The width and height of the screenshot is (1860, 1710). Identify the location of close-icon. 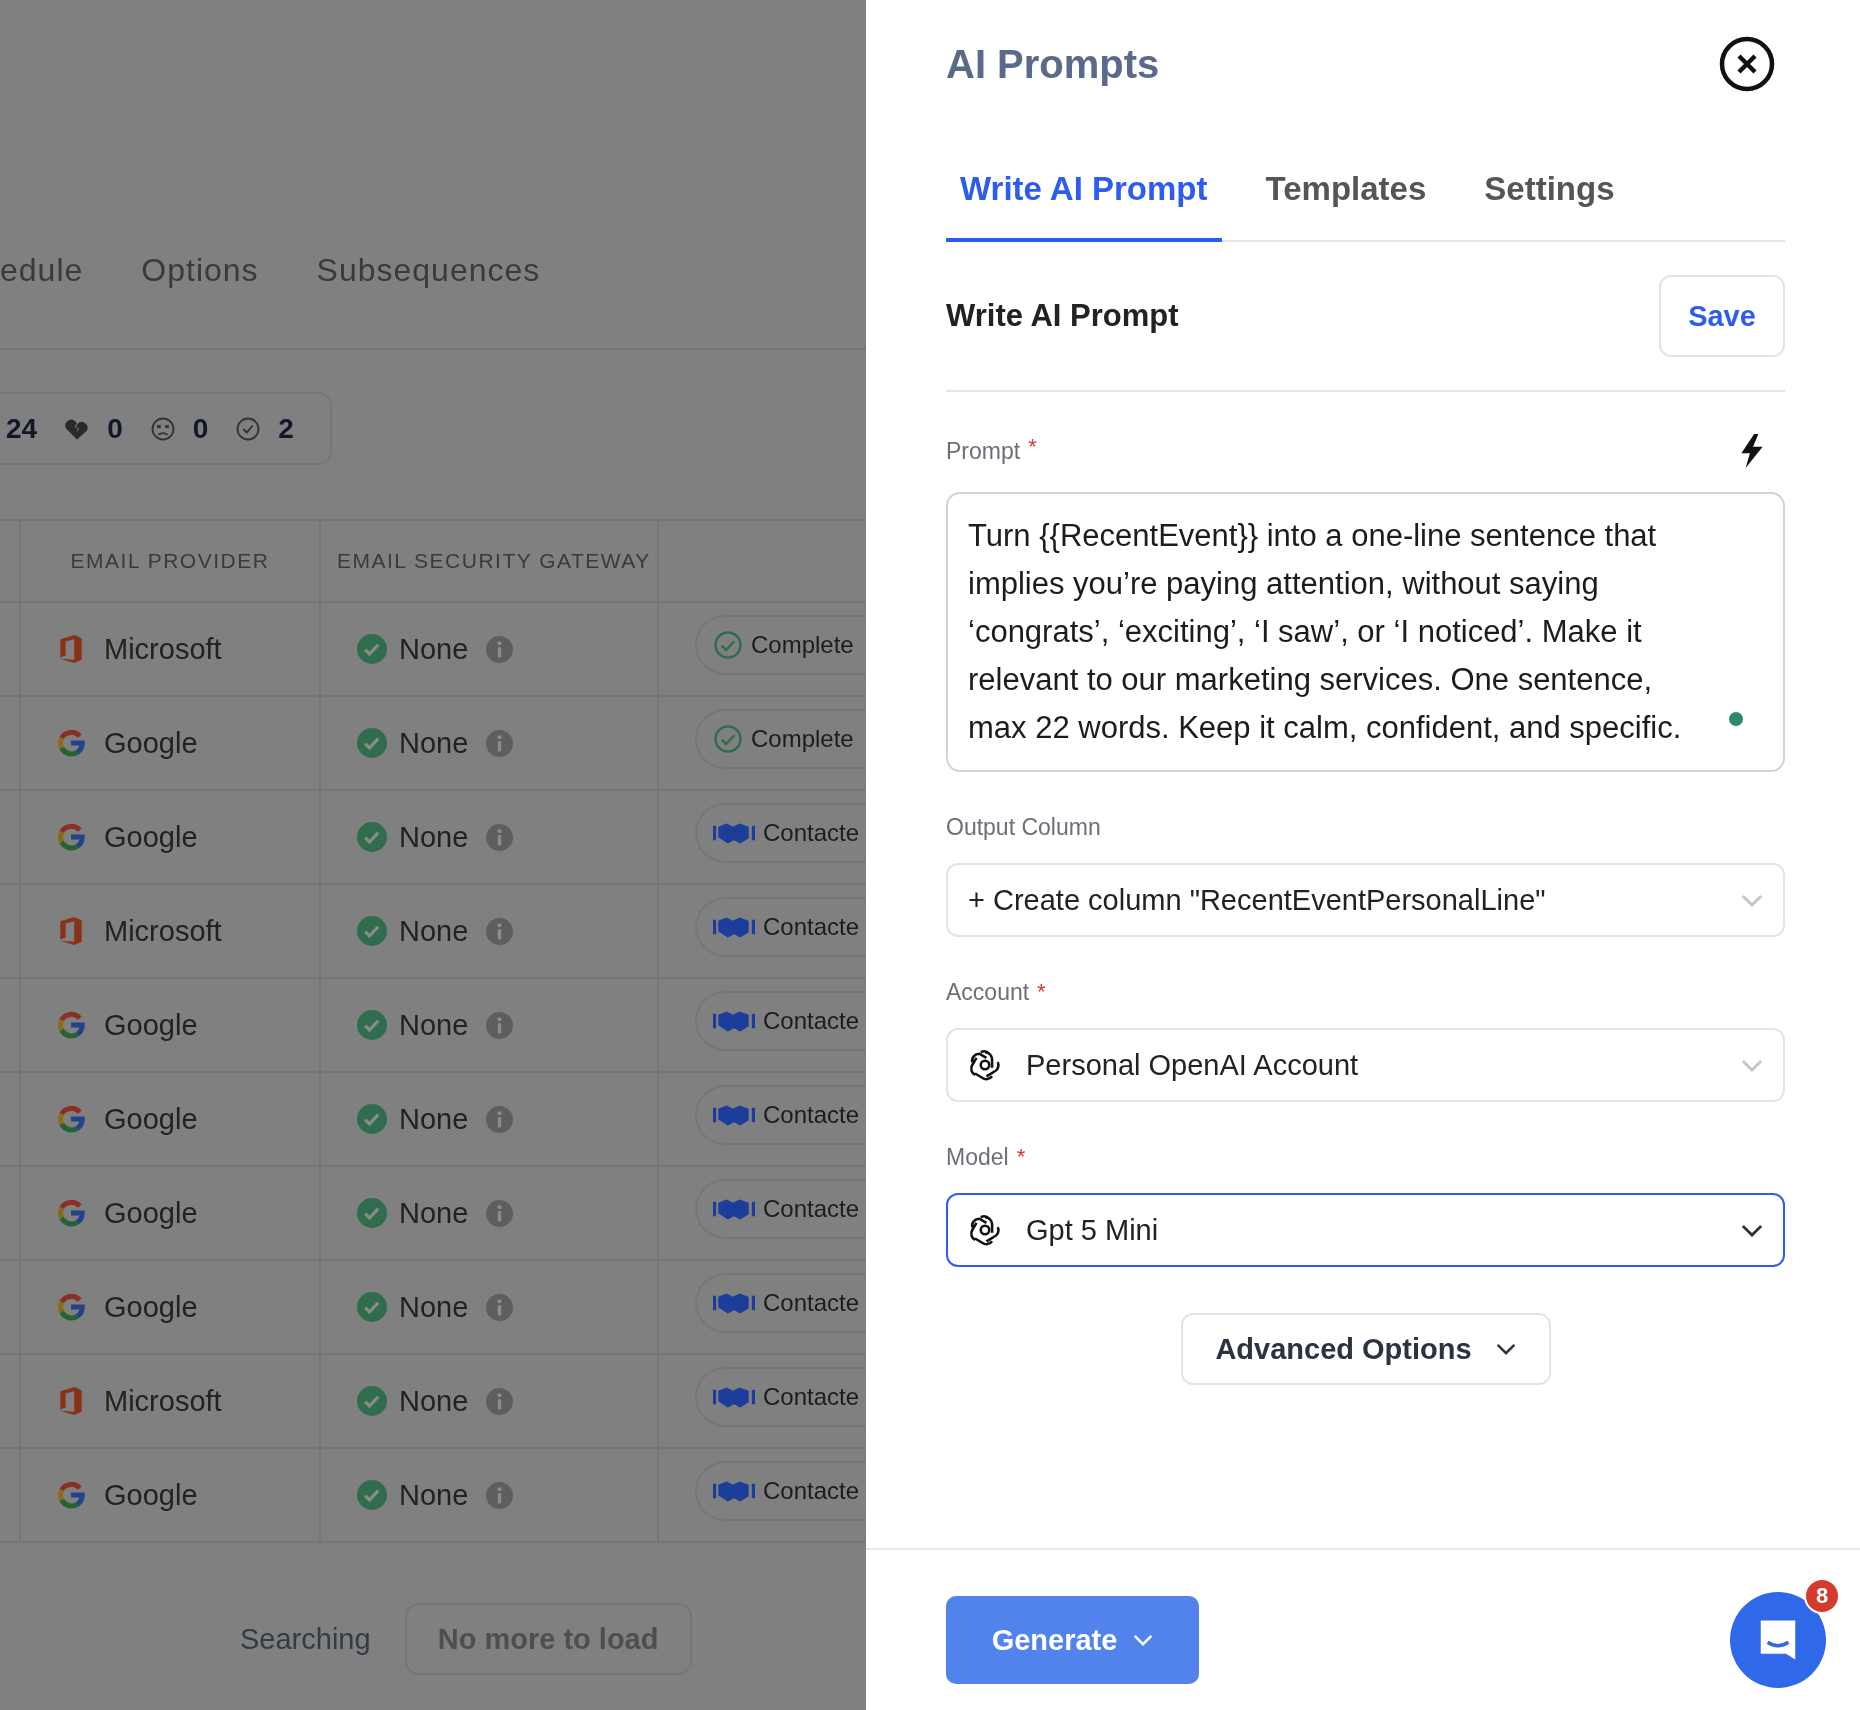
(1747, 64).